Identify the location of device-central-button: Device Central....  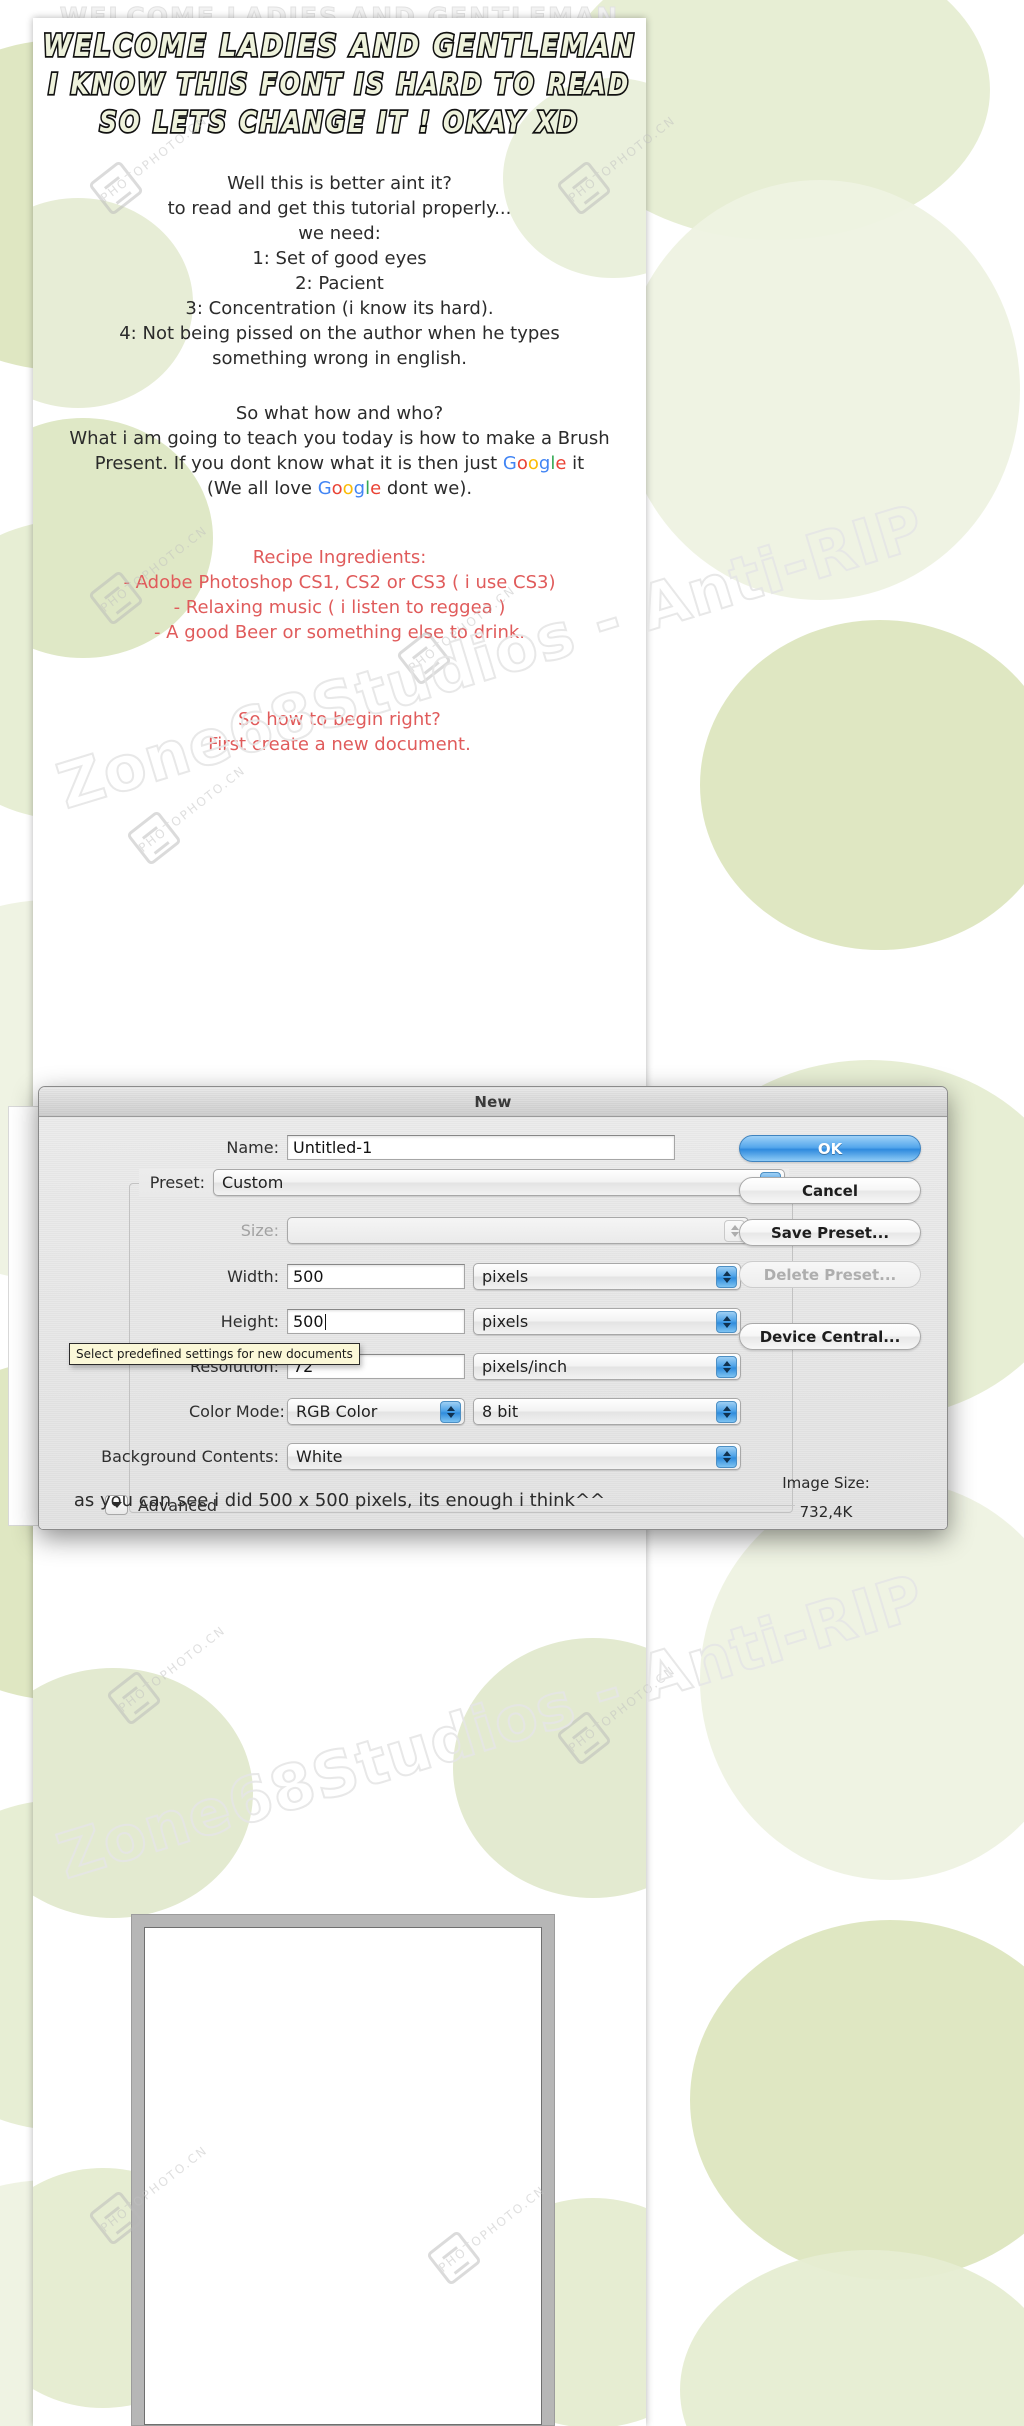
(830, 1336).